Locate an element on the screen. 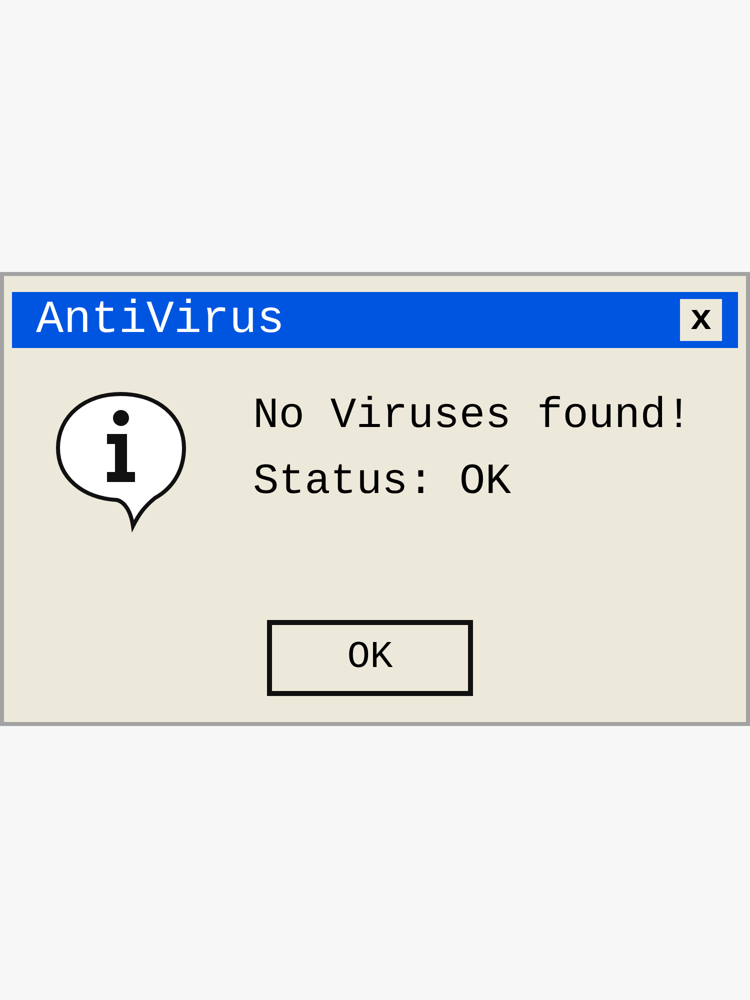 The height and width of the screenshot is (1000, 750). window-title: AntiVirus is located at coordinates (160, 320).